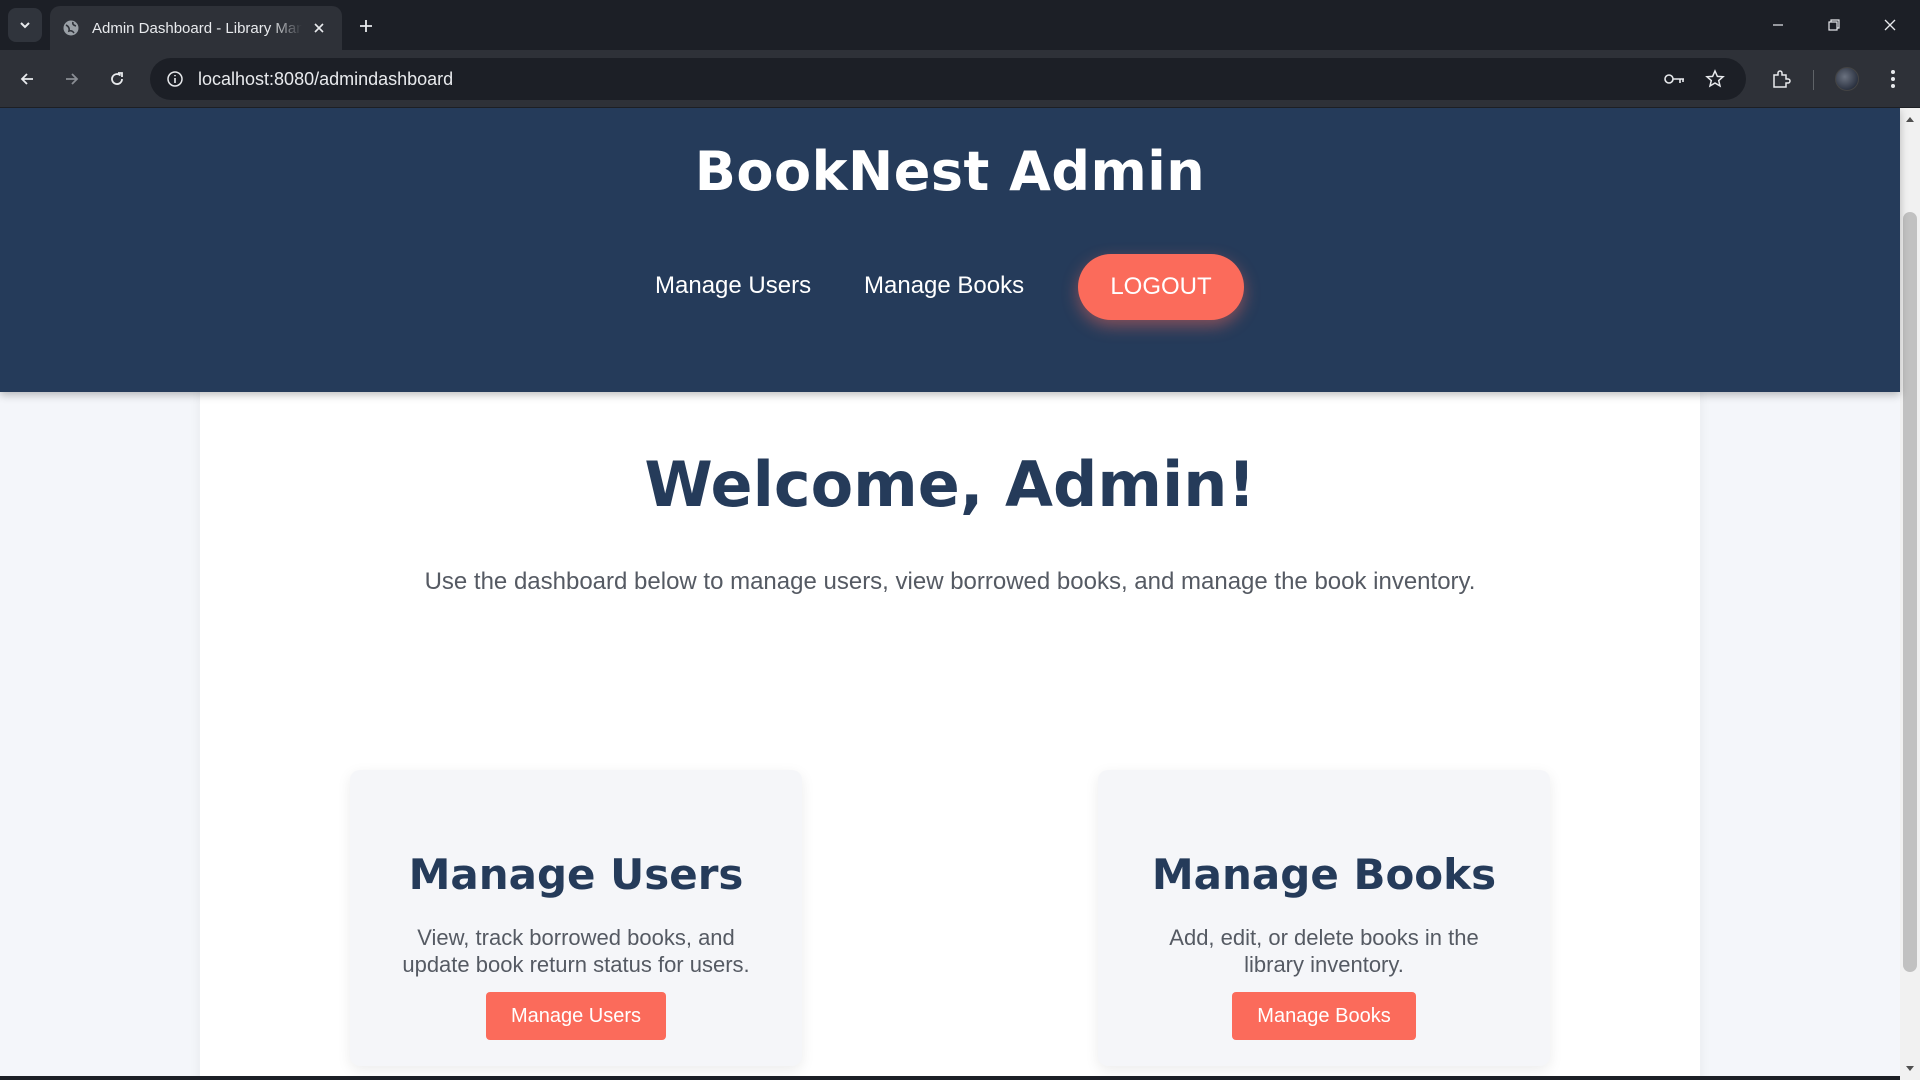 This screenshot has height=1080, width=1920. Describe the element at coordinates (1813, 80) in the screenshot. I see `toolbar-divider` at that location.